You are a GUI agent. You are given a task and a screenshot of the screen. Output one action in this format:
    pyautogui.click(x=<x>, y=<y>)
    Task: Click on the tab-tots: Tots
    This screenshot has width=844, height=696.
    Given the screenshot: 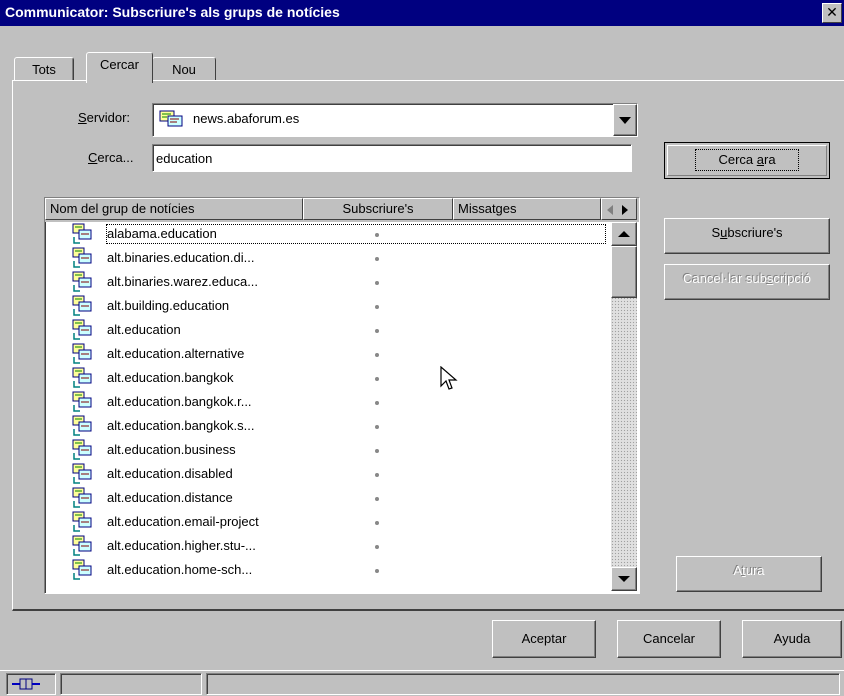 What is the action you would take?
    pyautogui.click(x=44, y=69)
    